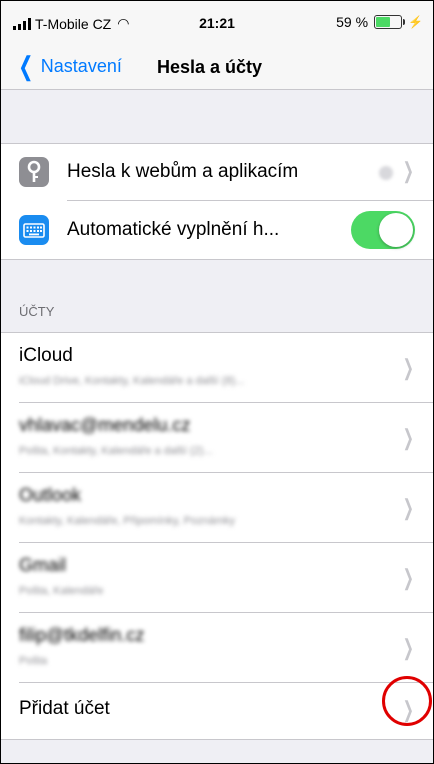  I want to click on autofill-toggle, so click(383, 230).